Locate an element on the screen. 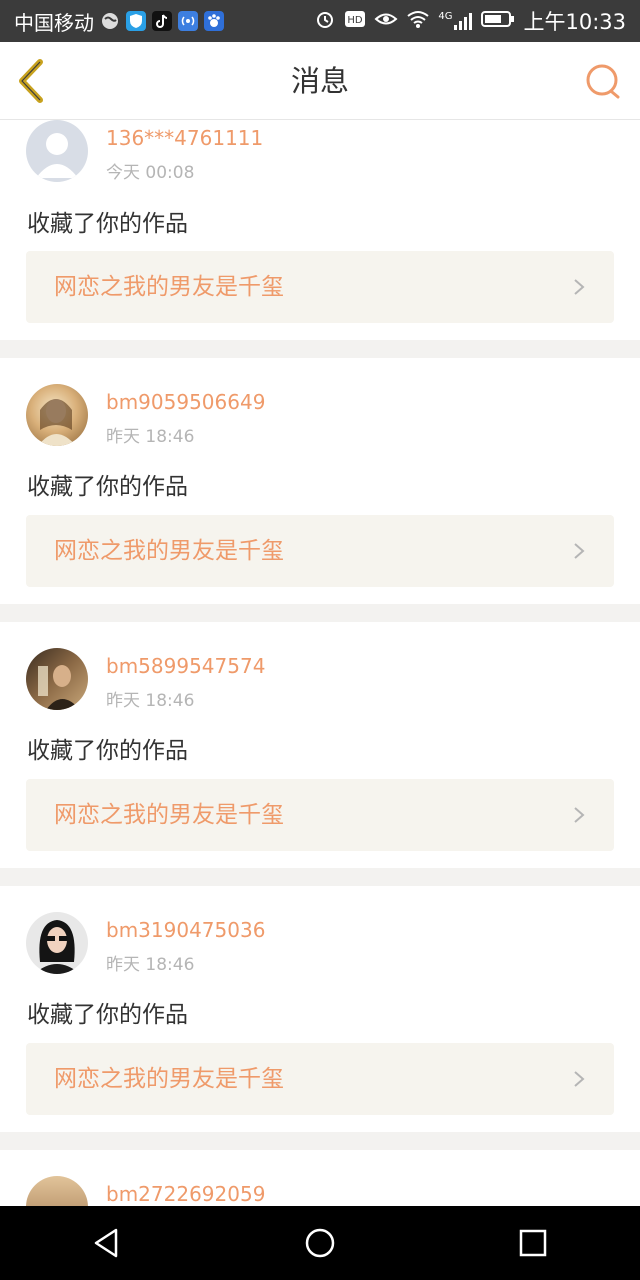 This screenshot has height=1280, width=640. alarm-icon is located at coordinates (325, 21).